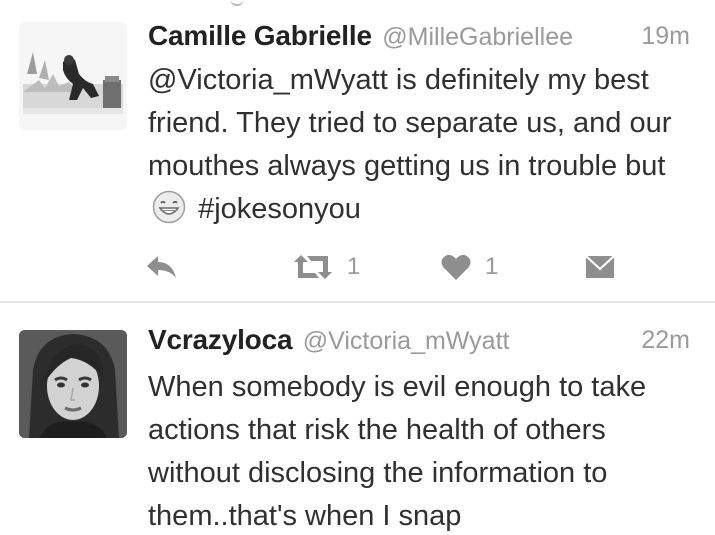  Describe the element at coordinates (477, 37) in the screenshot. I see `user-handle: @MilleGabriellee` at that location.